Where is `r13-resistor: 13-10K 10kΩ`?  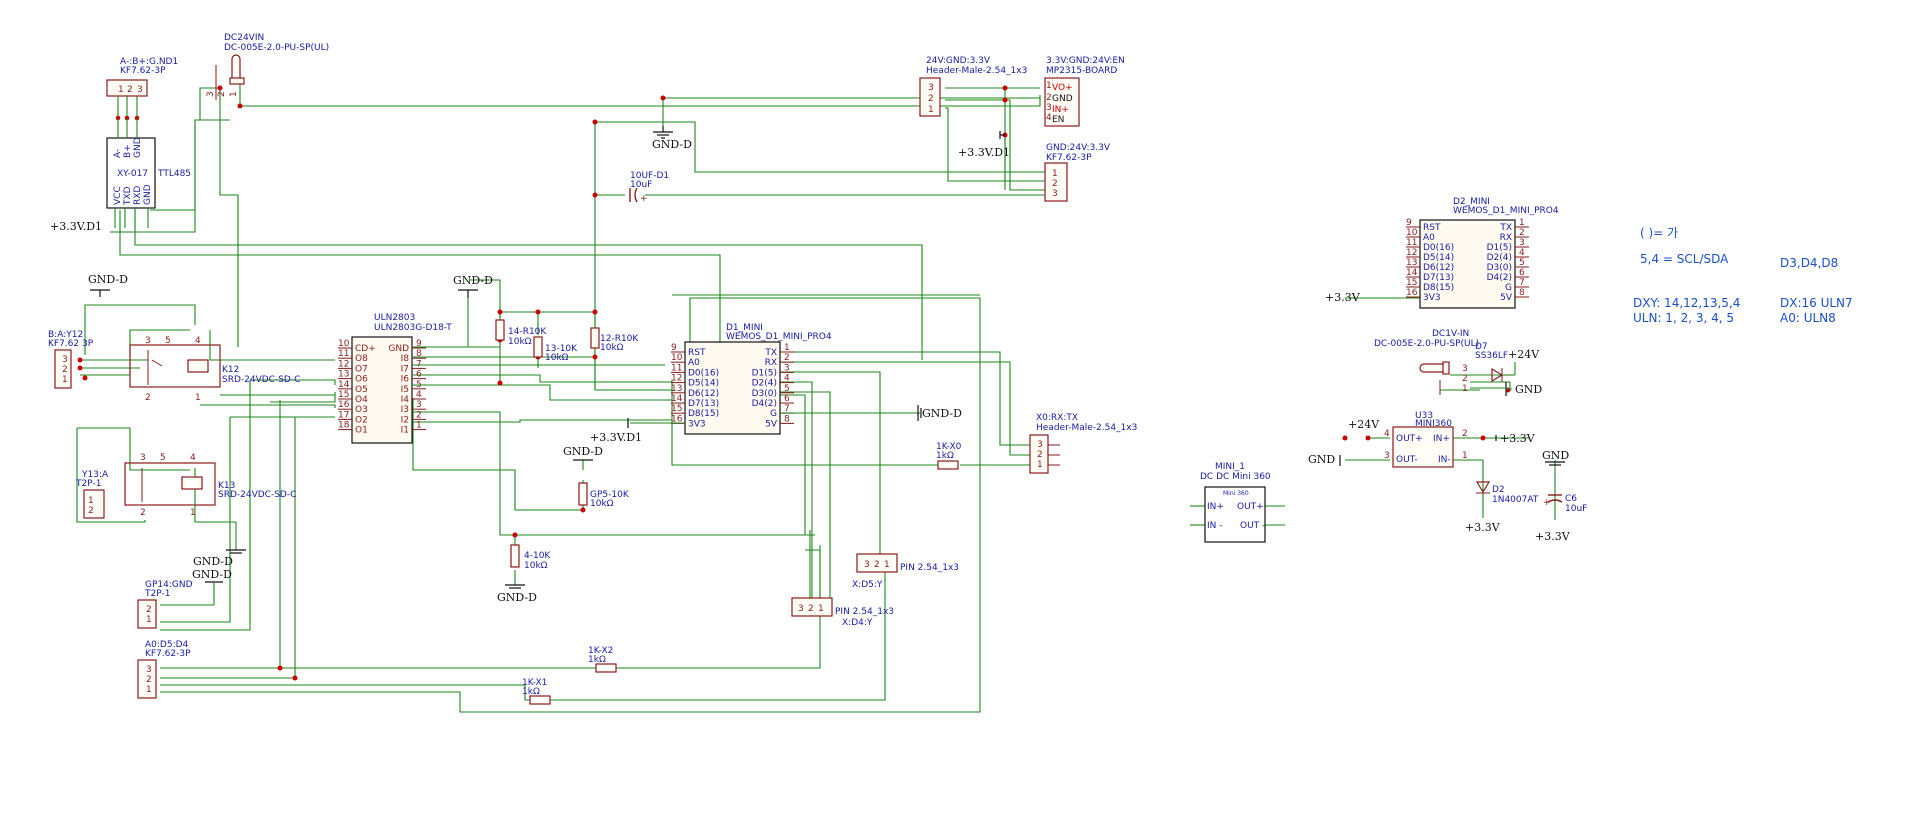 r13-resistor: 13-10K 10kΩ is located at coordinates (555, 349).